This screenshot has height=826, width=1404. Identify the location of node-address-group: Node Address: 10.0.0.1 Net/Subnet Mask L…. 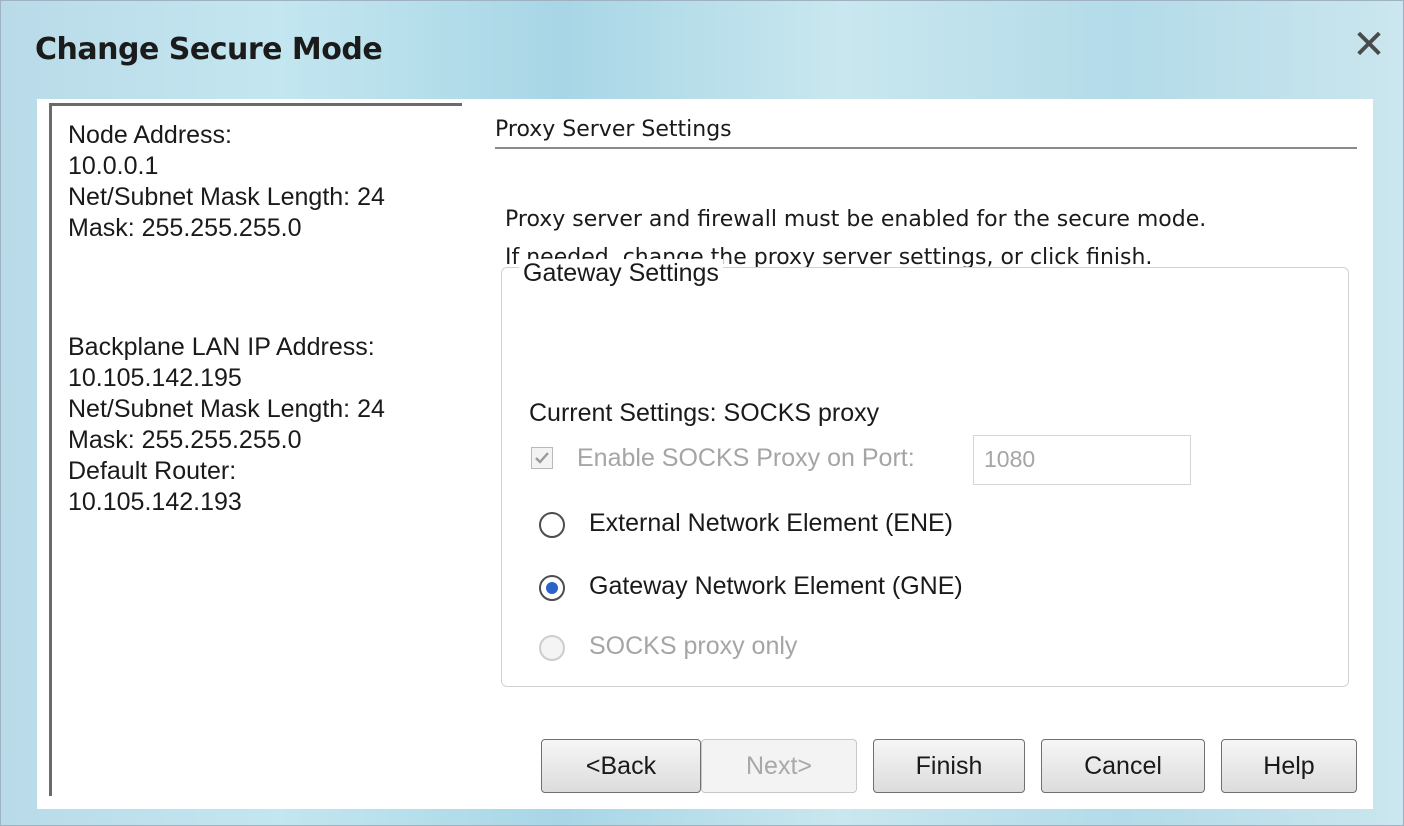
(226, 182).